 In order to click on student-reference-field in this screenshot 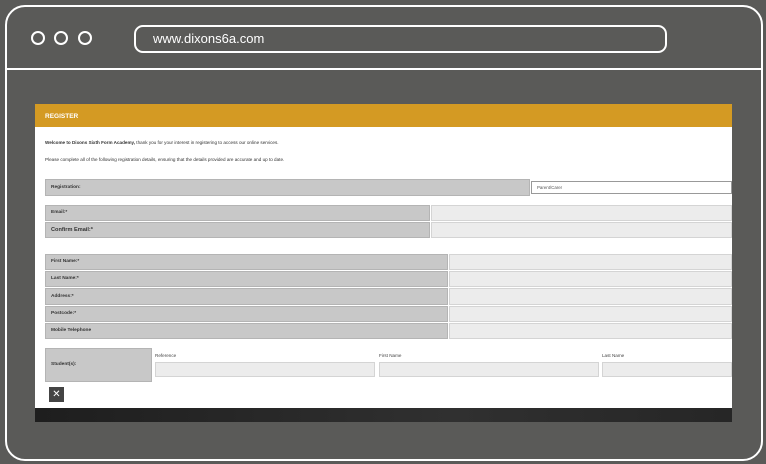, I will do `click(265, 369)`.